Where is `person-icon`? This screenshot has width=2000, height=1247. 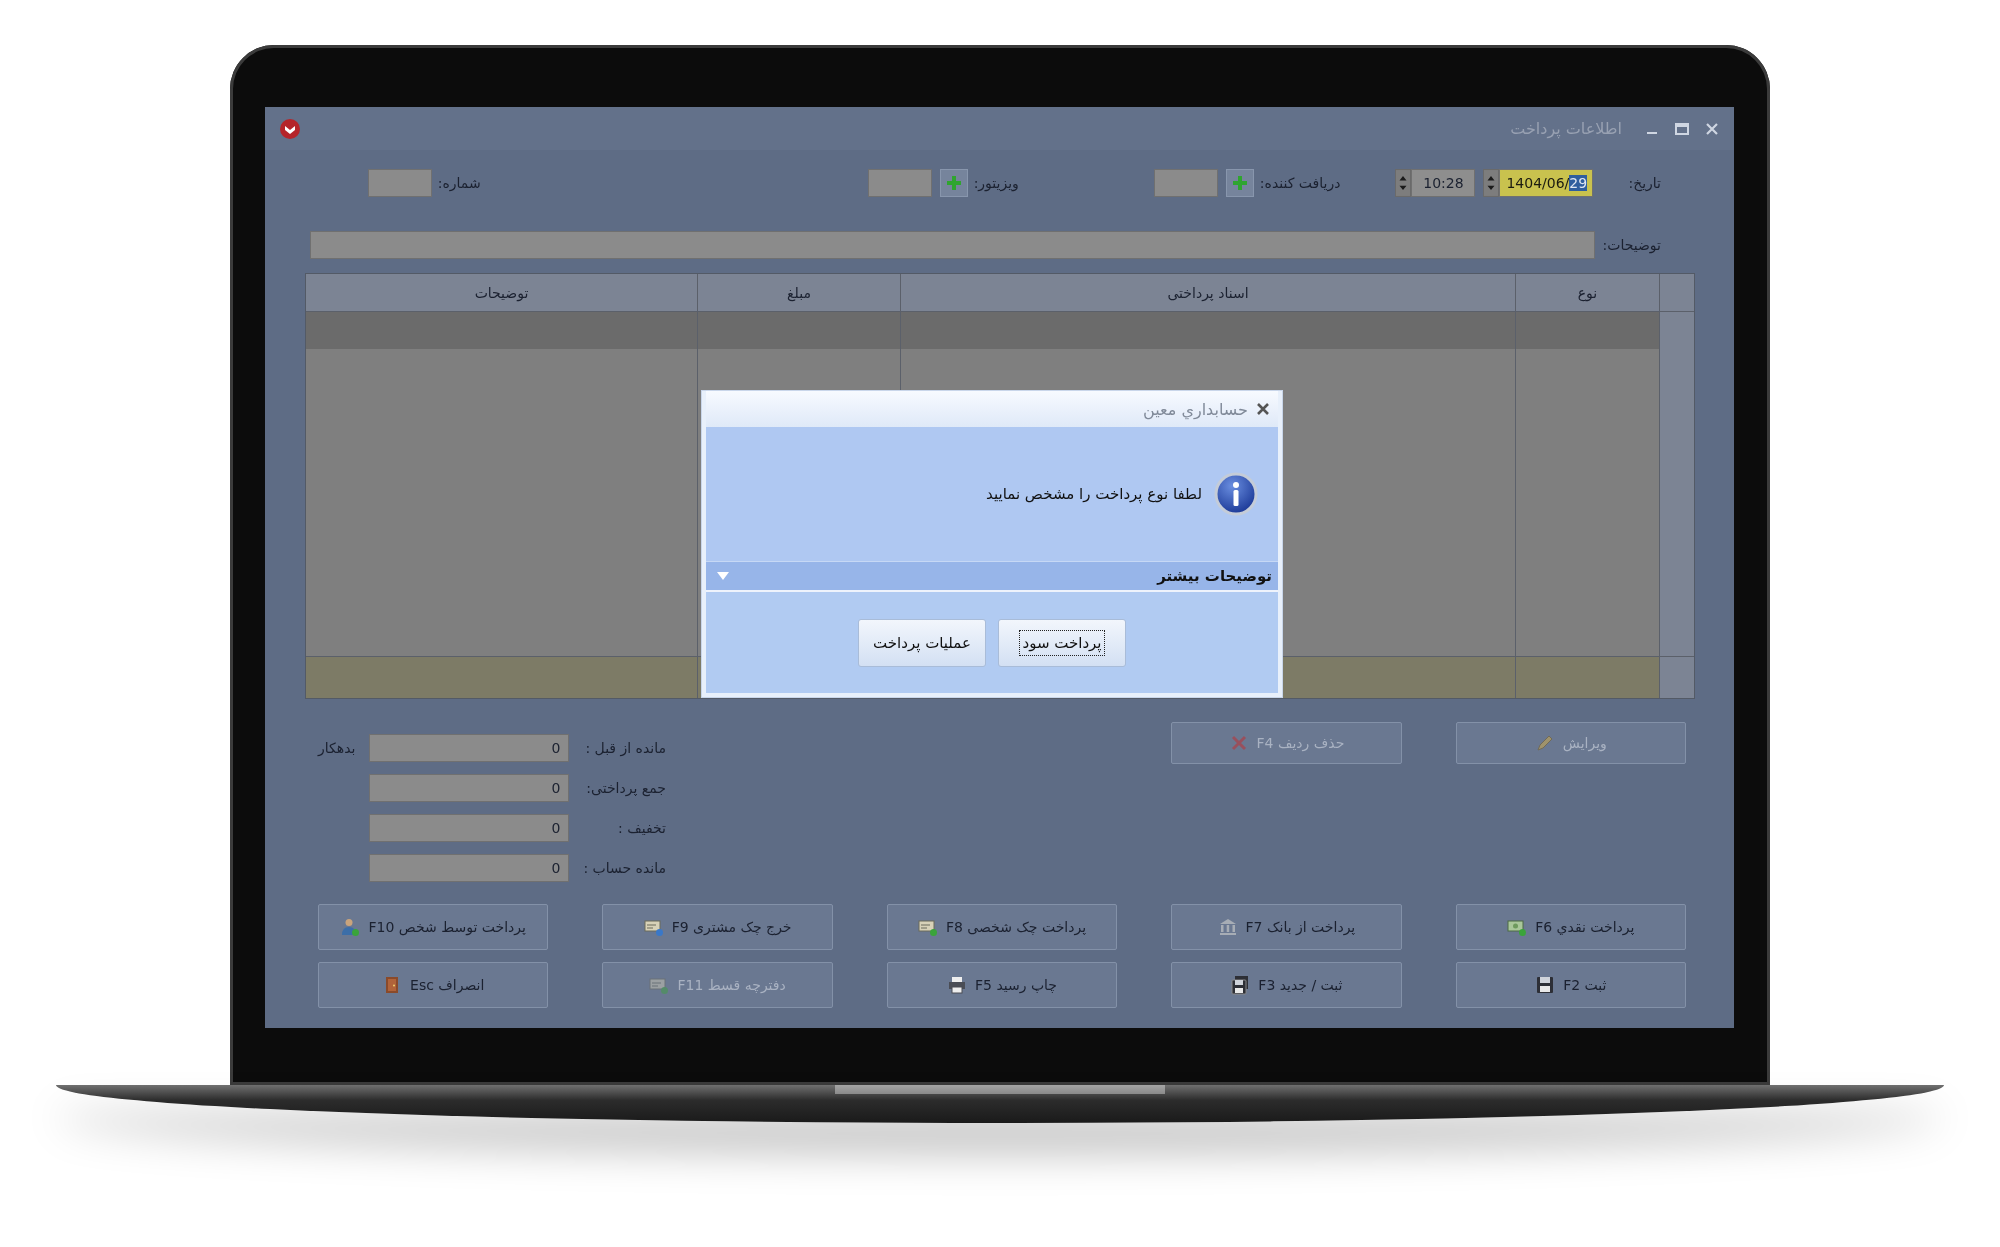
person-icon is located at coordinates (350, 927).